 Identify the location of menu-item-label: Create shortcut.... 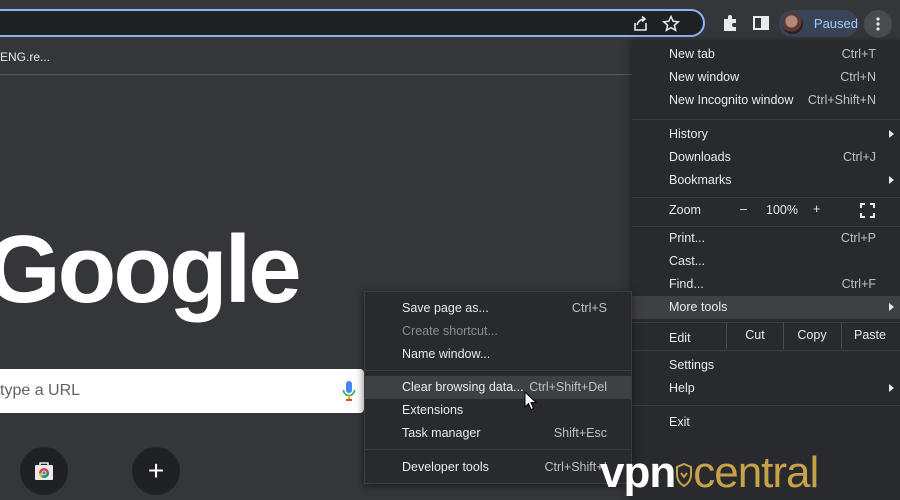
(450, 331).